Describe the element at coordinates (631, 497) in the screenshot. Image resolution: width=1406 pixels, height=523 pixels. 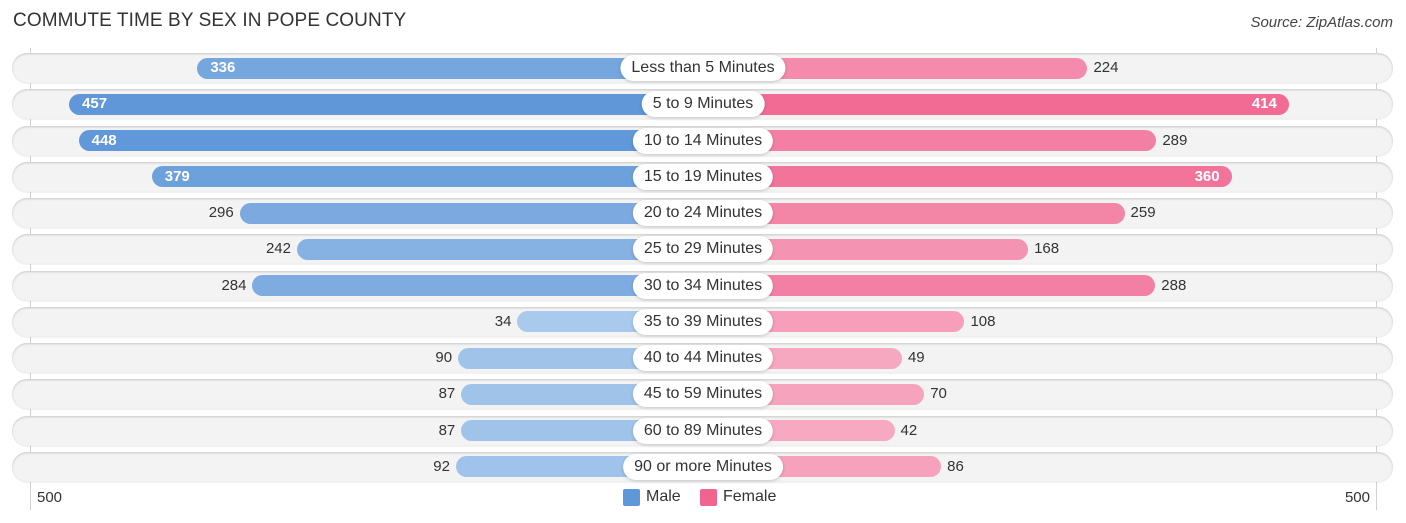
I see `legend-male-swatch` at that location.